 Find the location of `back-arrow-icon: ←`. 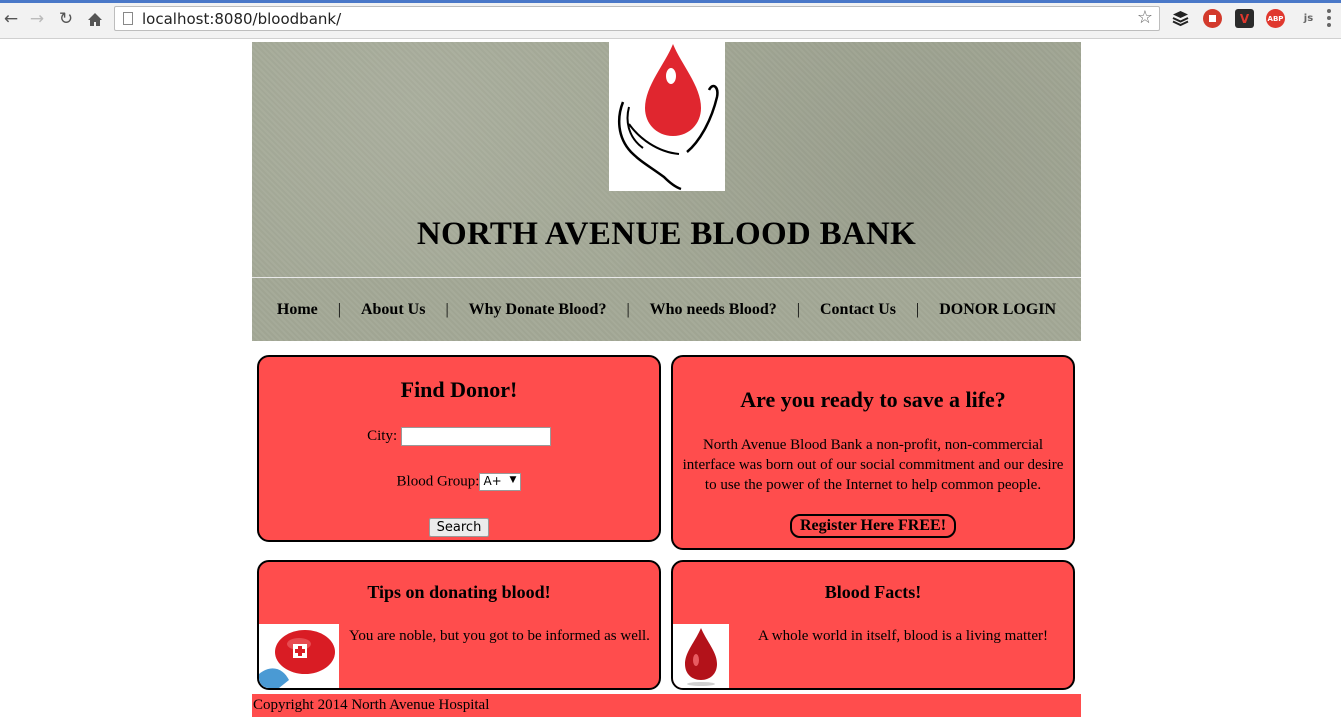

back-arrow-icon: ← is located at coordinates (11, 19).